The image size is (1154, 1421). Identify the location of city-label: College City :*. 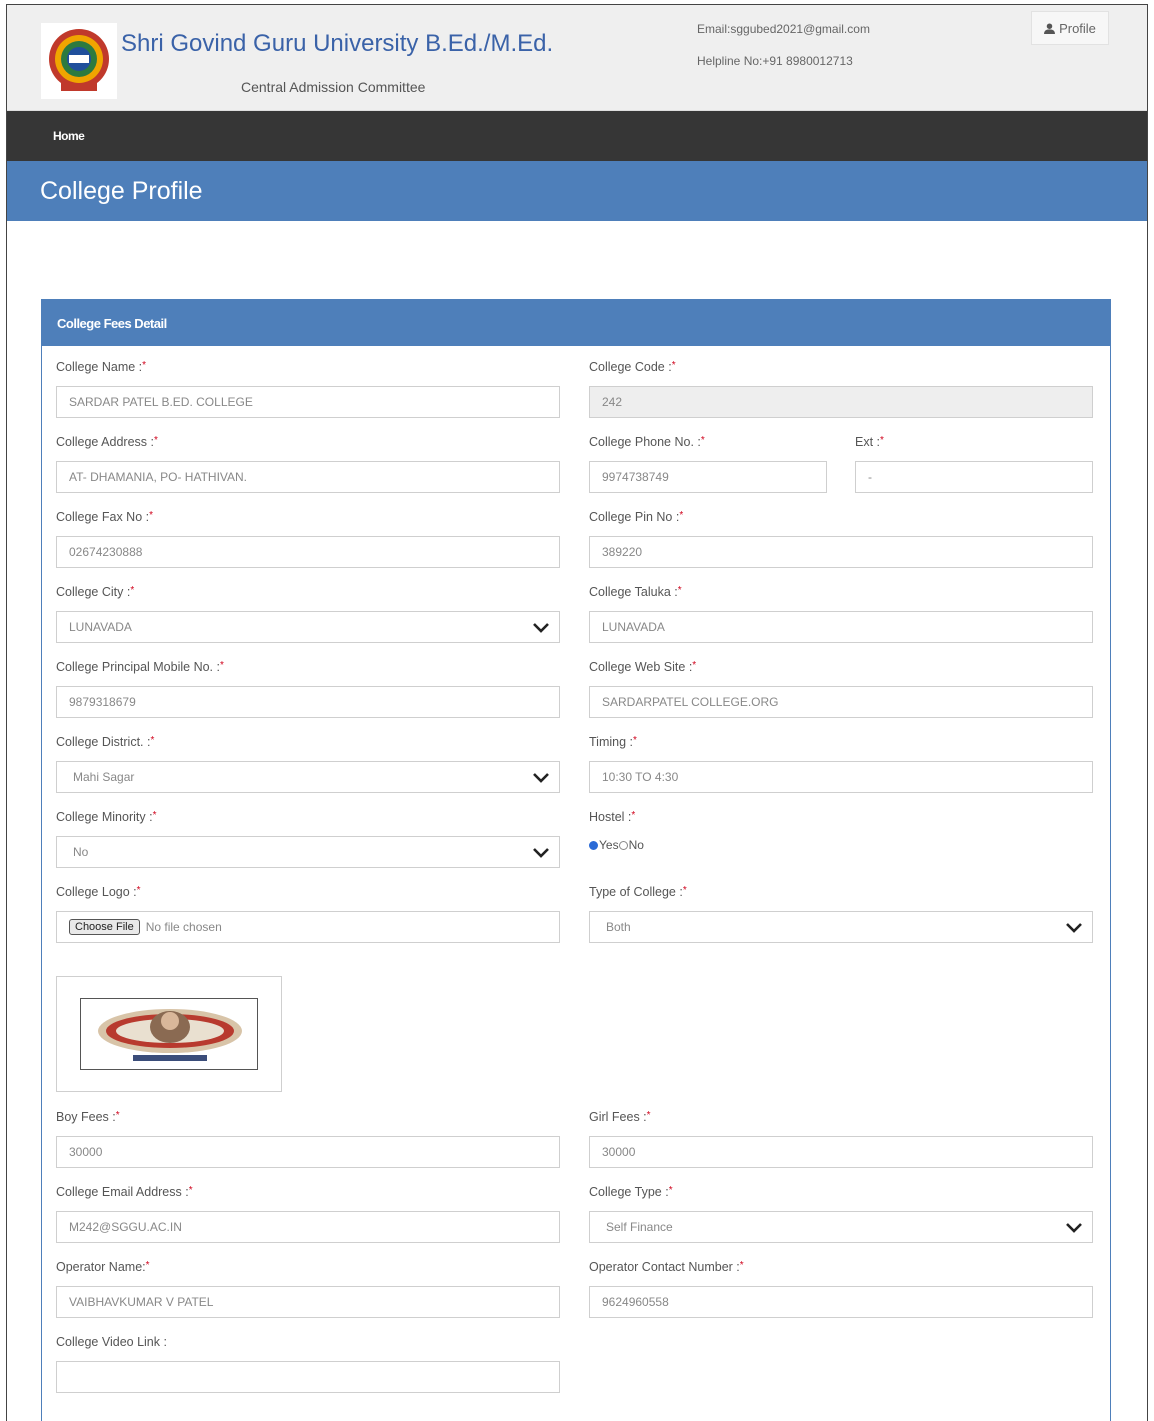
(95, 592).